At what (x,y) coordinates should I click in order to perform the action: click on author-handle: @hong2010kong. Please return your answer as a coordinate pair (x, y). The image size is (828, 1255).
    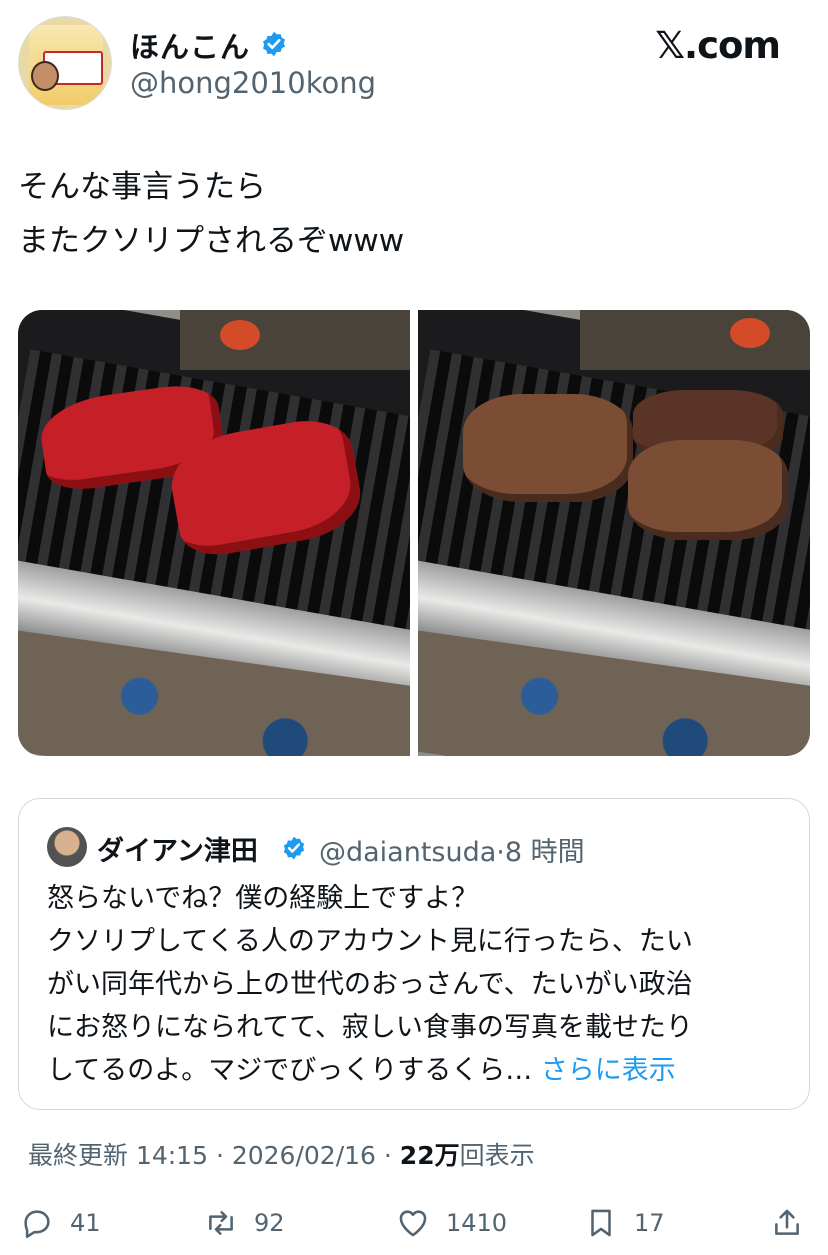
    Looking at the image, I should click on (253, 83).